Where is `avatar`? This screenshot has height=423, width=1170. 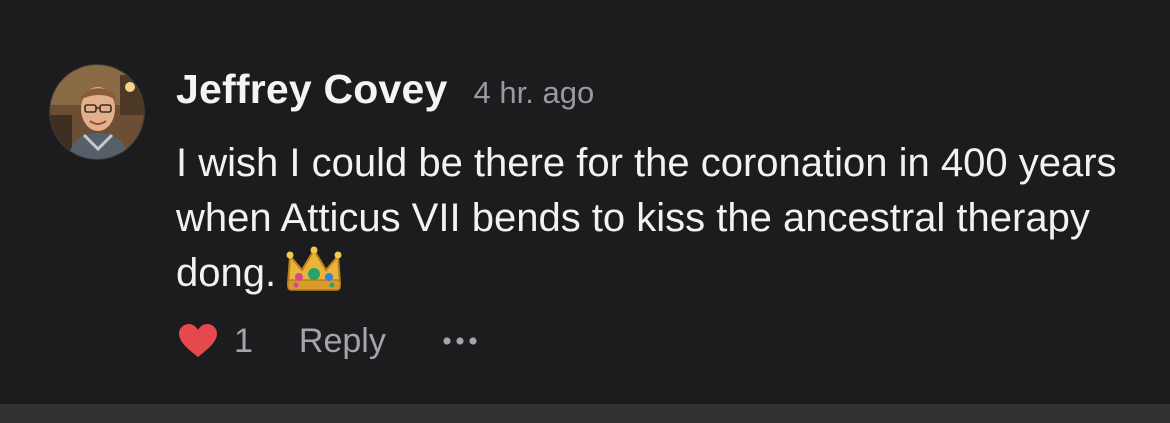
avatar is located at coordinates (97, 112).